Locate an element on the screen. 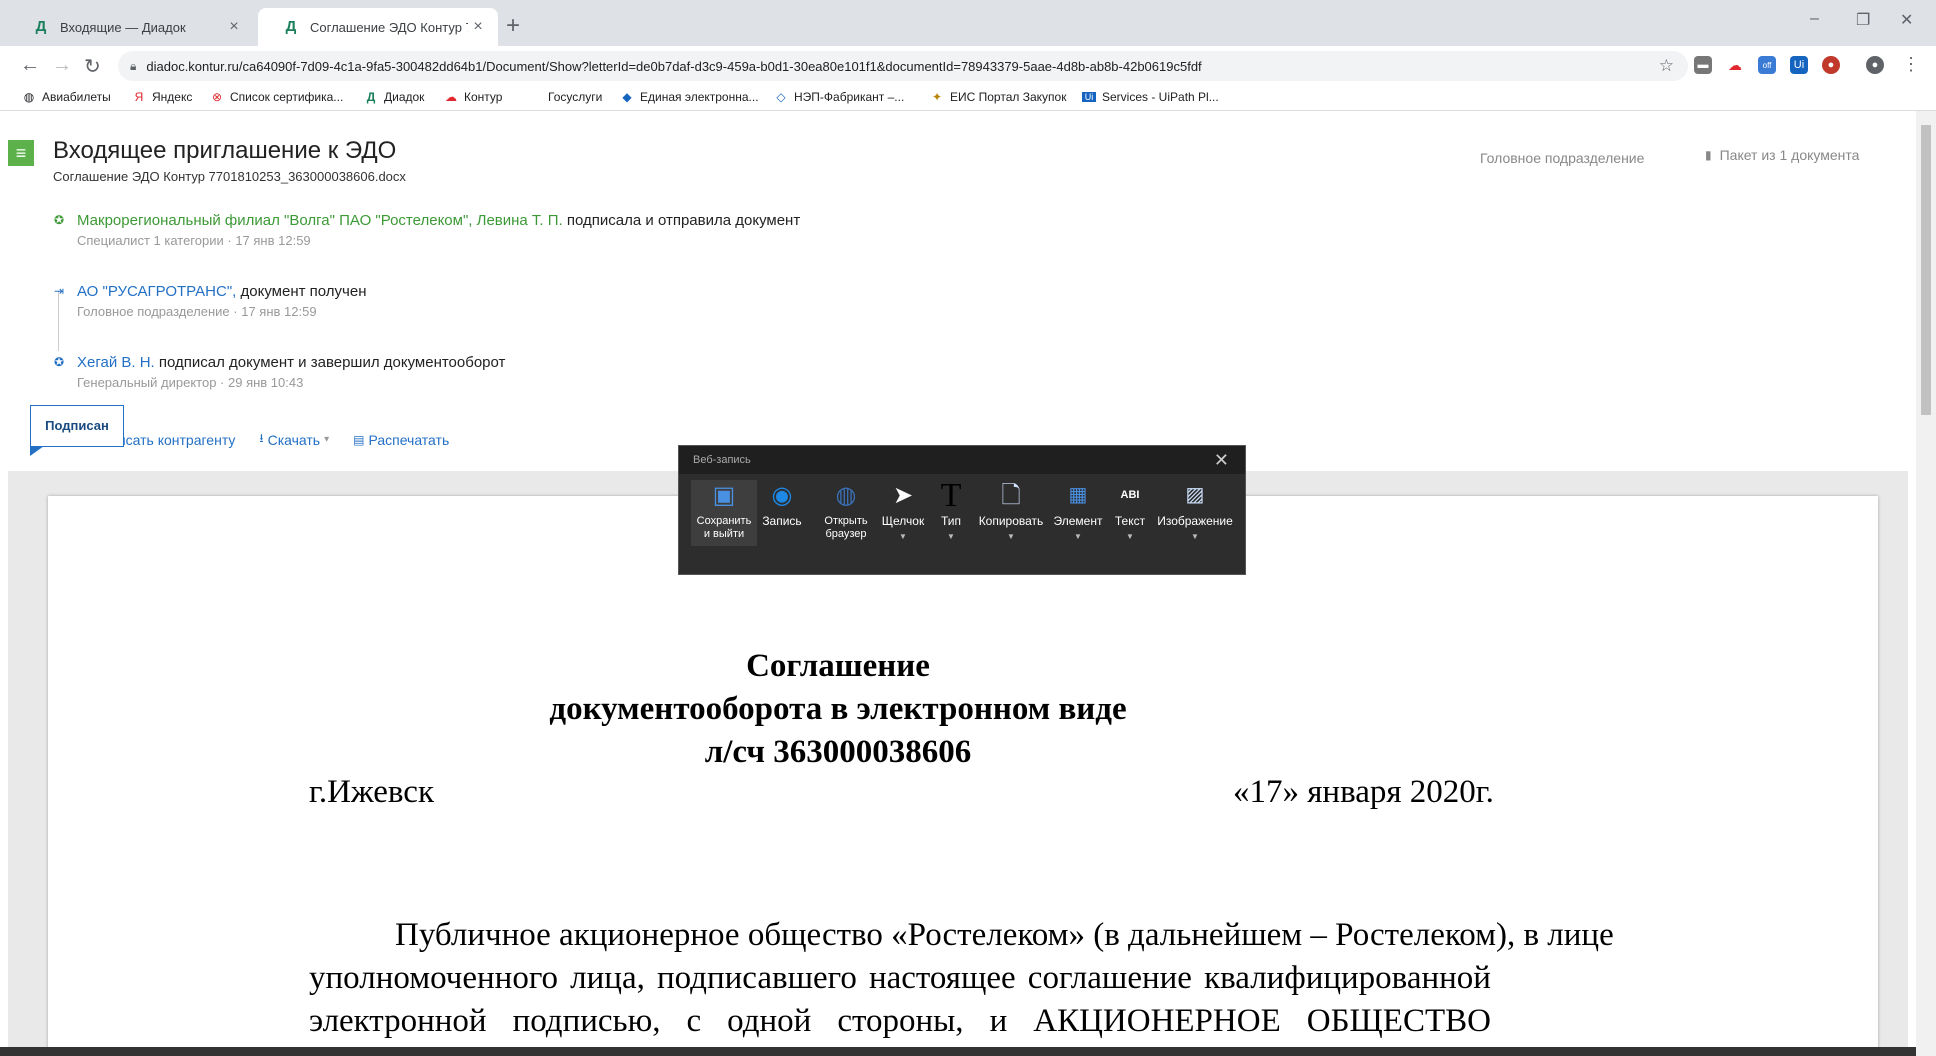 The image size is (1936, 1056). doc-date: «17» января 2020г. is located at coordinates (1363, 792).